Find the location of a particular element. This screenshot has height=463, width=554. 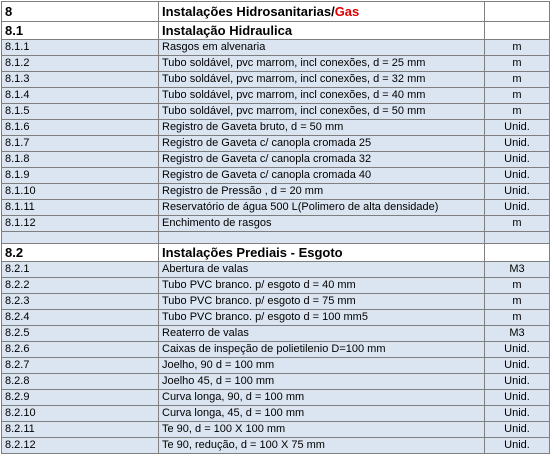

item-code: 8.1.8 is located at coordinates (80, 159).